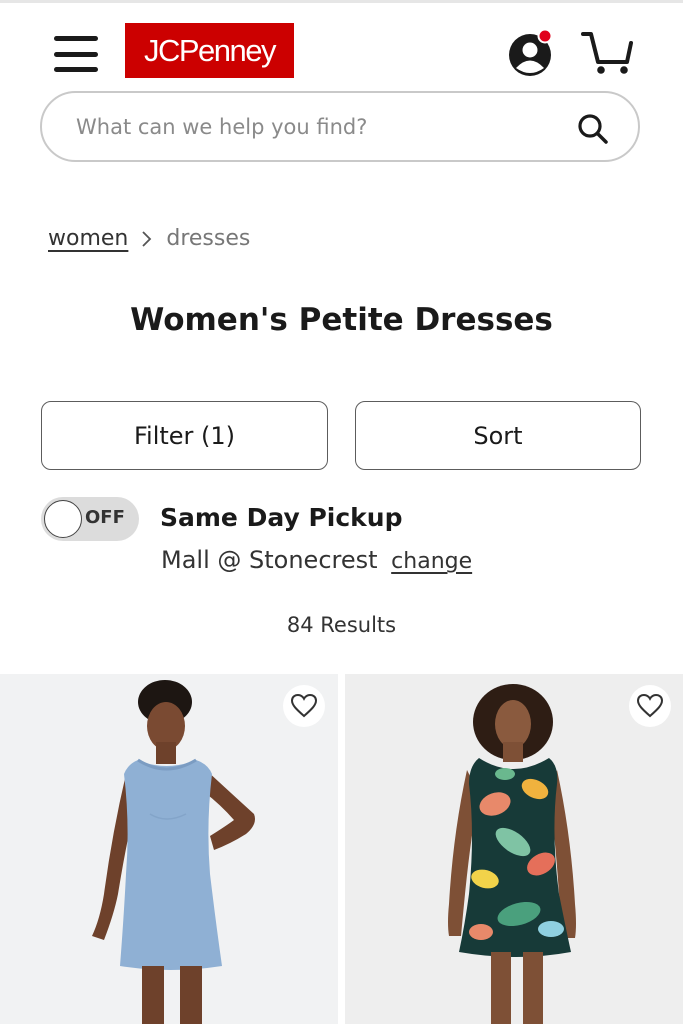 This screenshot has width=683, height=1024. Describe the element at coordinates (105, 517) in the screenshot. I see `toggle-state-label: OFF` at that location.